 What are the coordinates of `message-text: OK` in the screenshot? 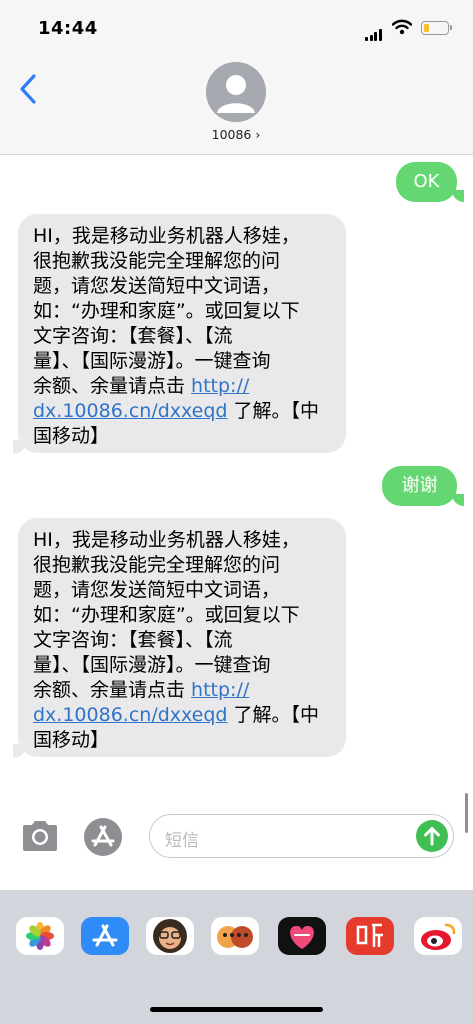 It's located at (426, 181).